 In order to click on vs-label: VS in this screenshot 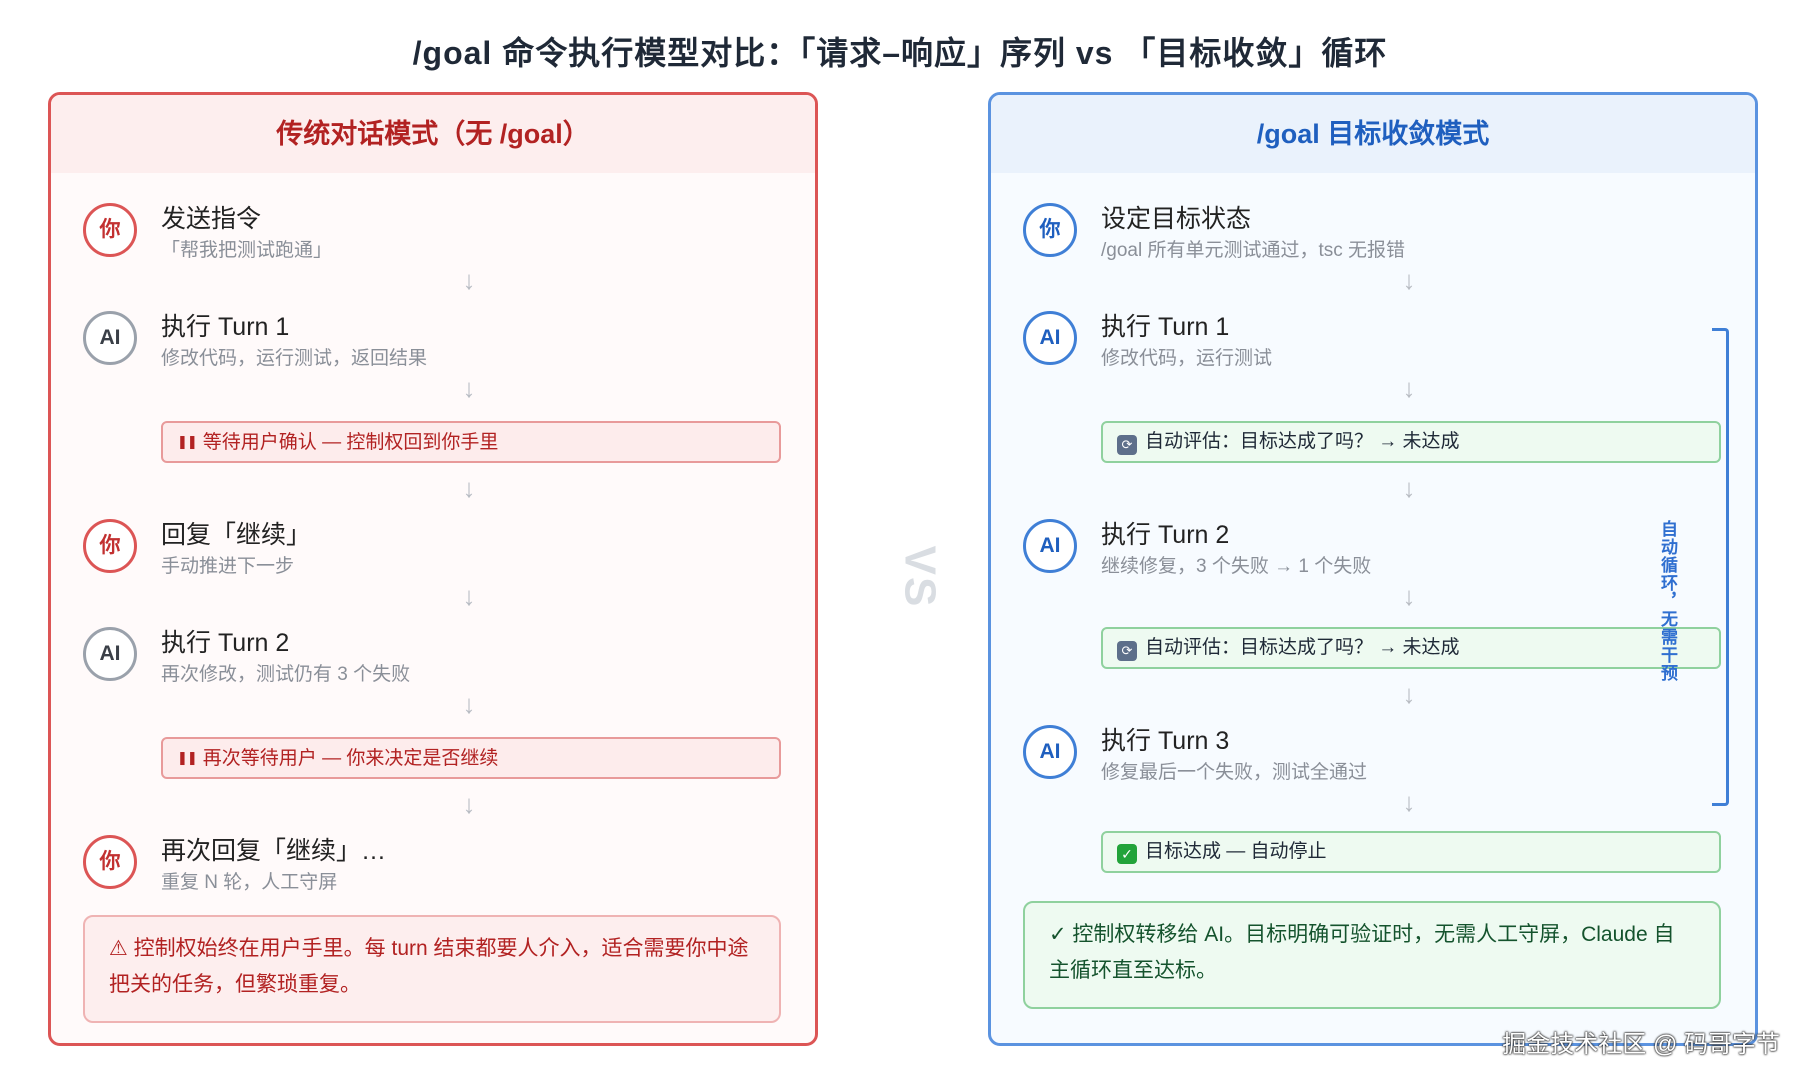, I will do `click(920, 577)`.